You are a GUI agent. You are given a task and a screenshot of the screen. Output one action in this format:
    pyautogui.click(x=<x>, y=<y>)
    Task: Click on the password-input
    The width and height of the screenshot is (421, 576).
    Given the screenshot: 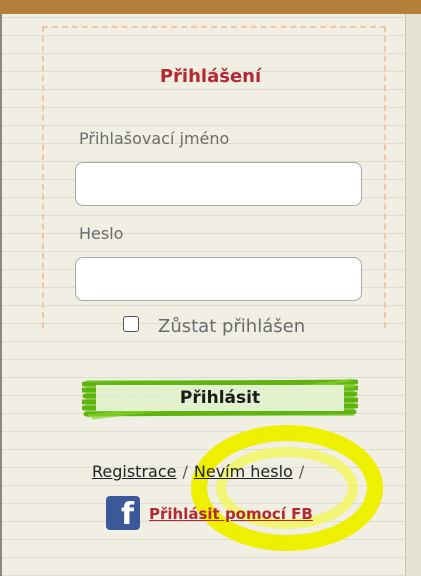 What is the action you would take?
    pyautogui.click(x=218, y=279)
    